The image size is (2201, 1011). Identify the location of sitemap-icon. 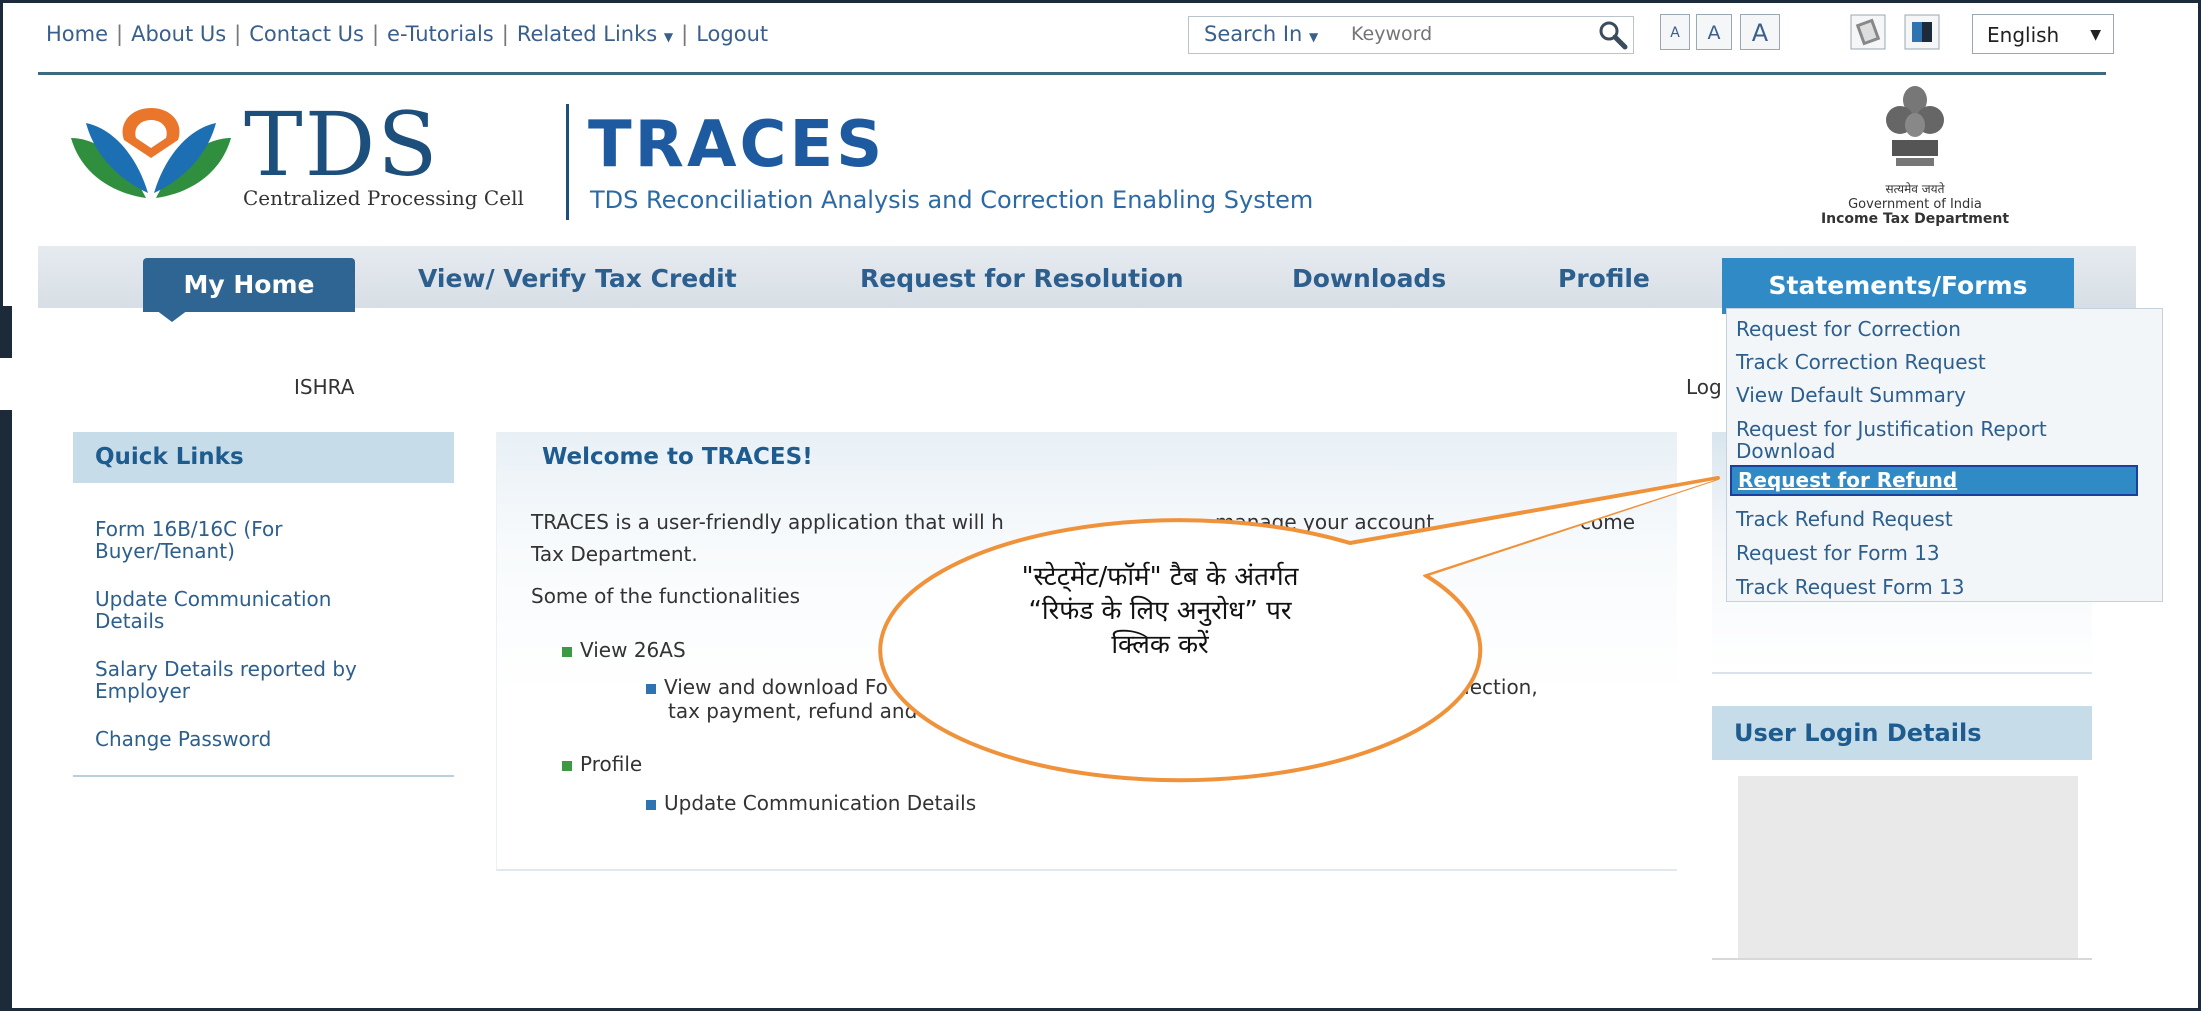
(1868, 32).